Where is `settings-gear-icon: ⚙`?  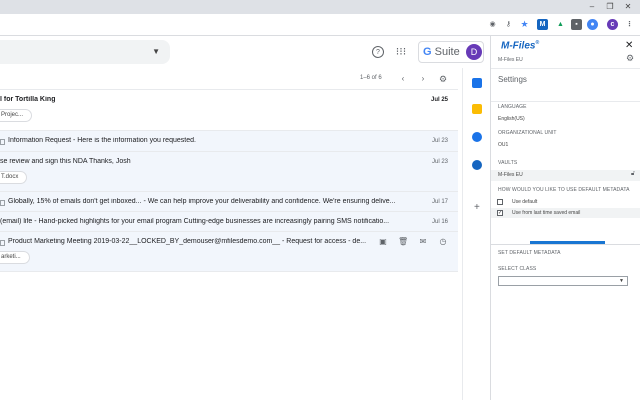
settings-gear-icon: ⚙ is located at coordinates (443, 79).